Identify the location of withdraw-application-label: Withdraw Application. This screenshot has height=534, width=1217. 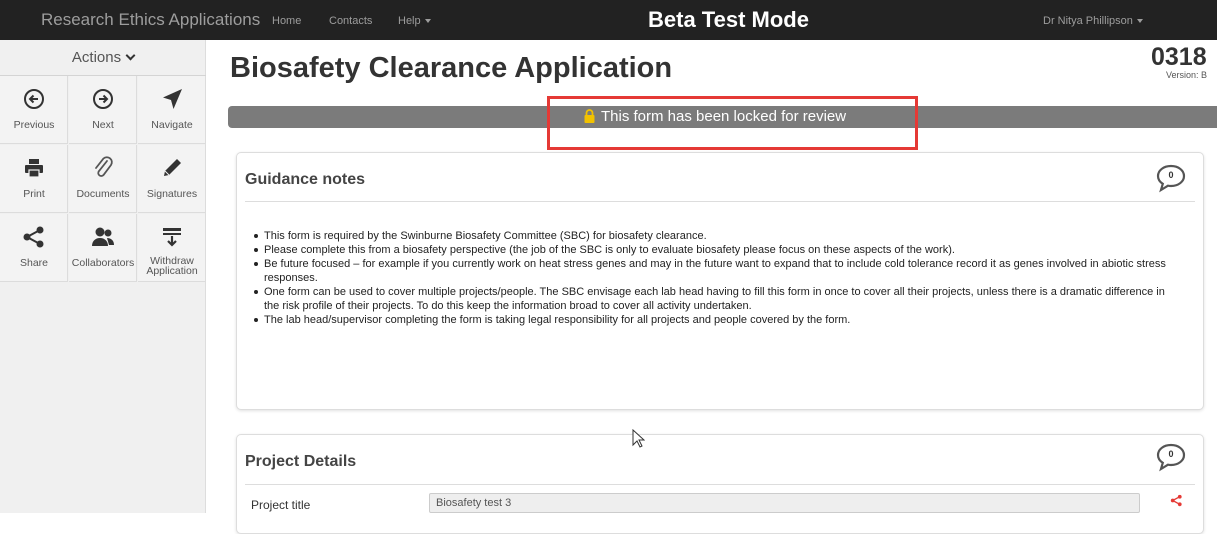
(172, 266).